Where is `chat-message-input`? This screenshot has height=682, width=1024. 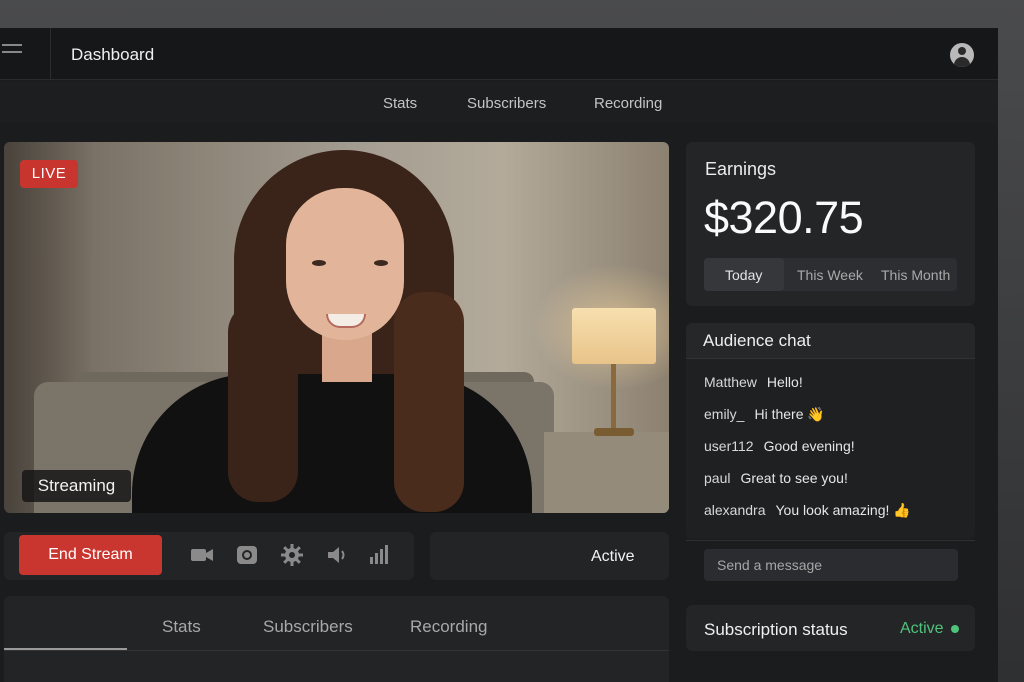 chat-message-input is located at coordinates (831, 565).